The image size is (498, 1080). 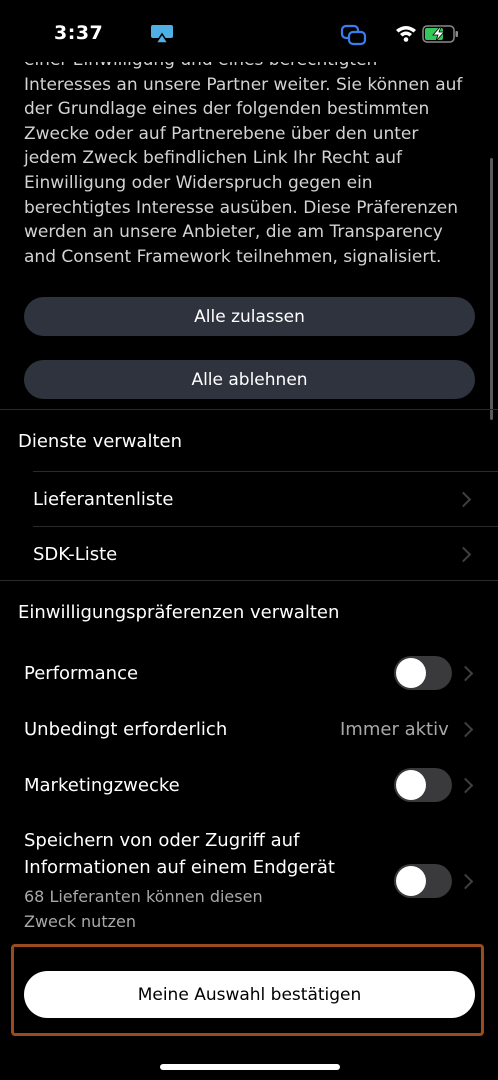 What do you see at coordinates (249, 499) in the screenshot?
I see `vendor-list-row: Lieferantenliste` at bounding box center [249, 499].